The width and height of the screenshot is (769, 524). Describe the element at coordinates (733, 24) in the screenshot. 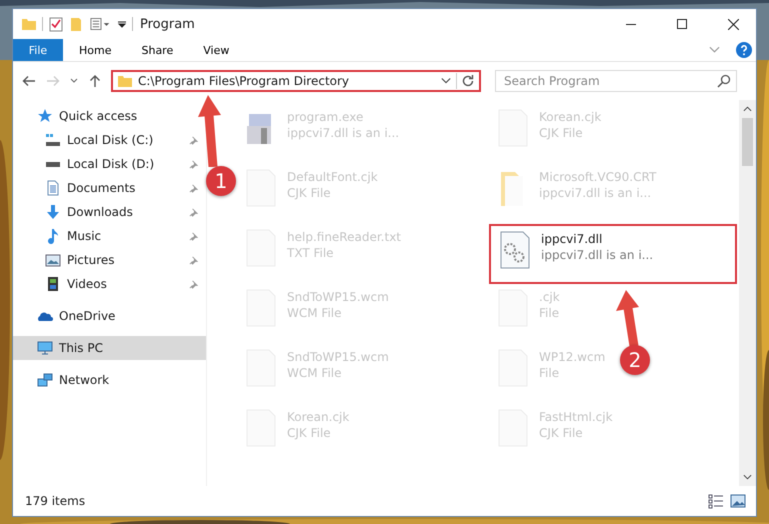

I see `close-icon` at that location.